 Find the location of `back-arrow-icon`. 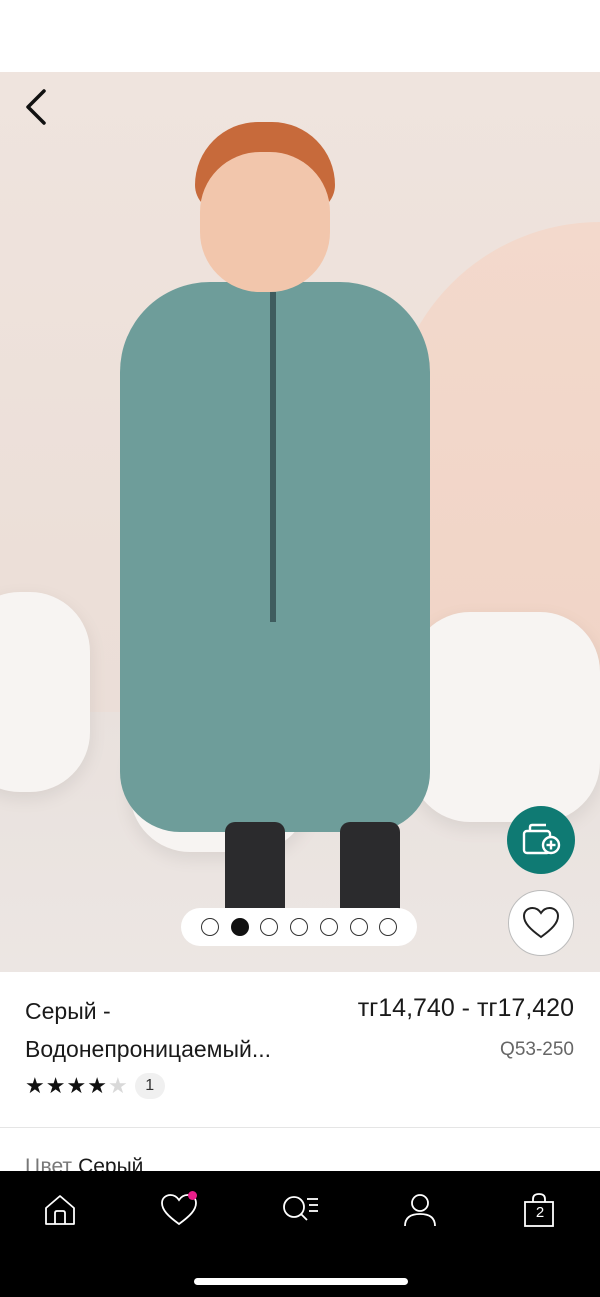

back-arrow-icon is located at coordinates (36, 107).